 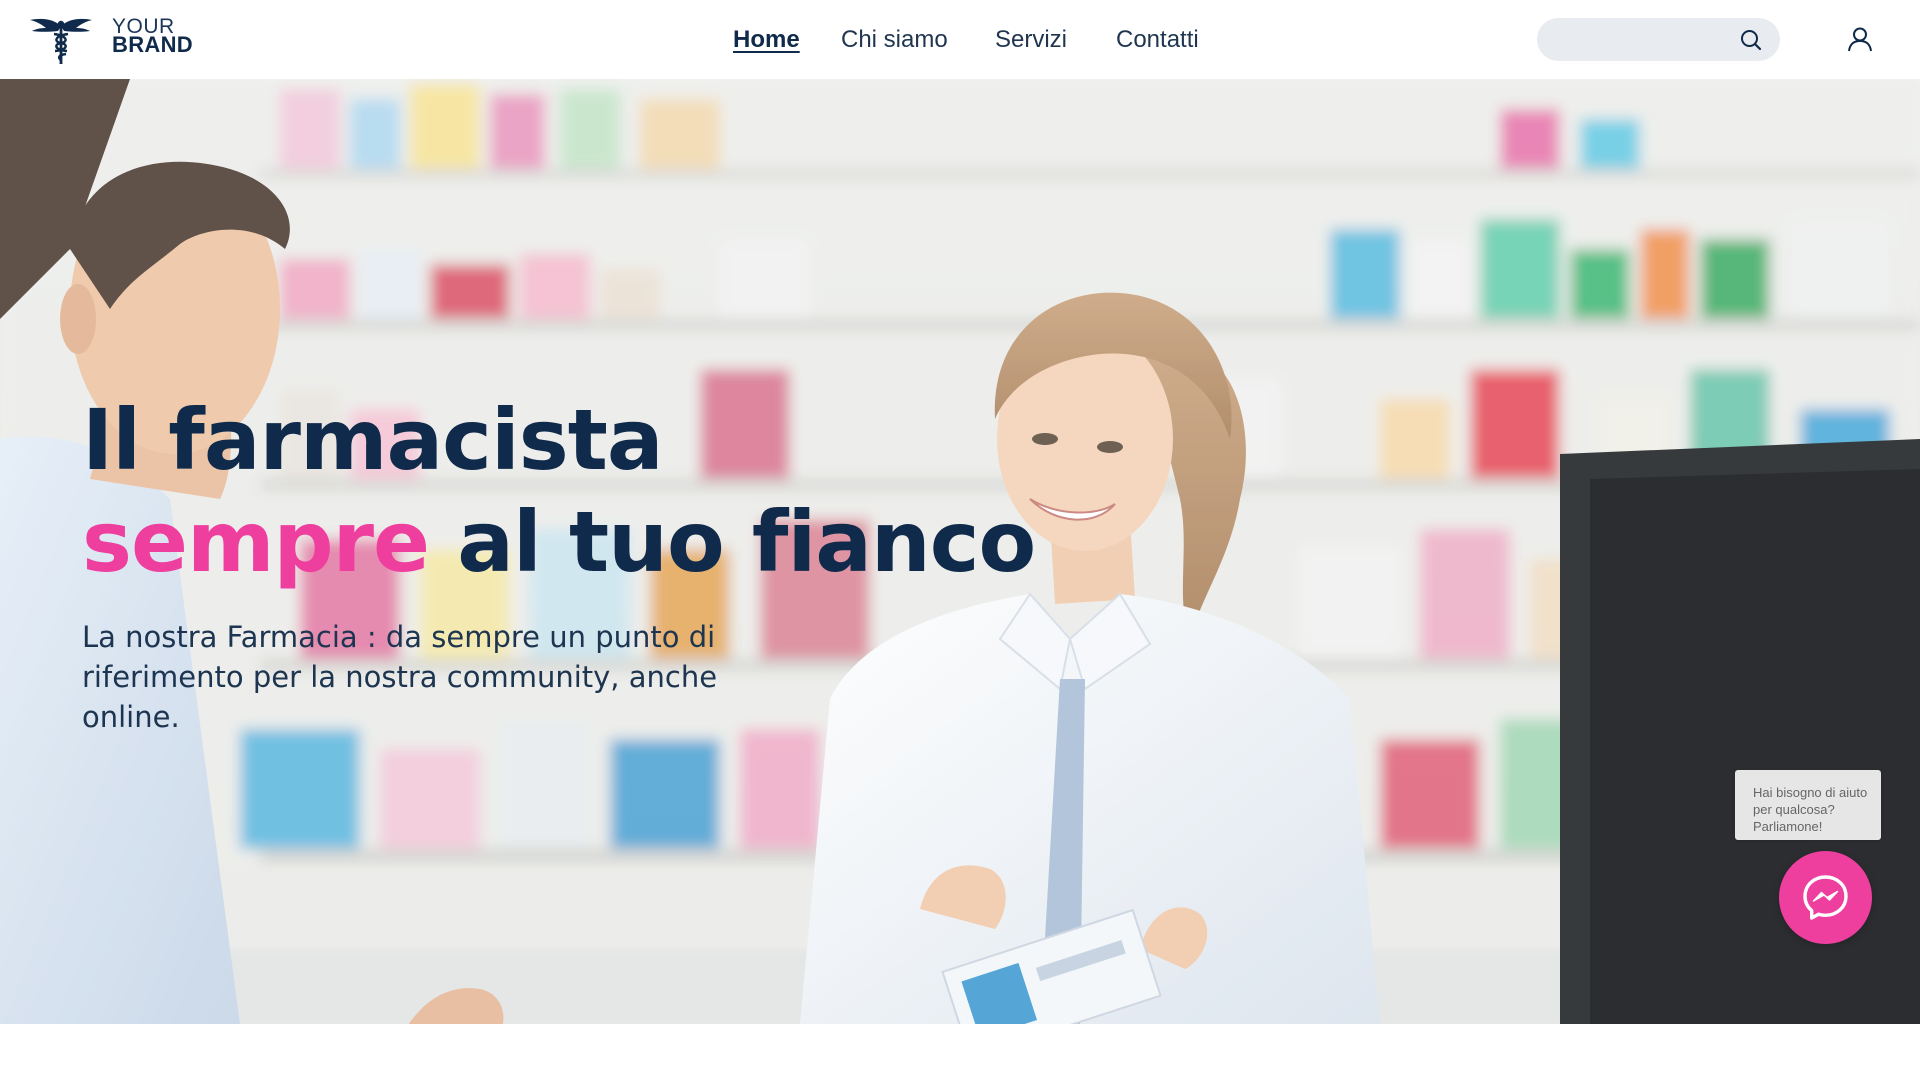 I want to click on user-icon, so click(x=1860, y=39).